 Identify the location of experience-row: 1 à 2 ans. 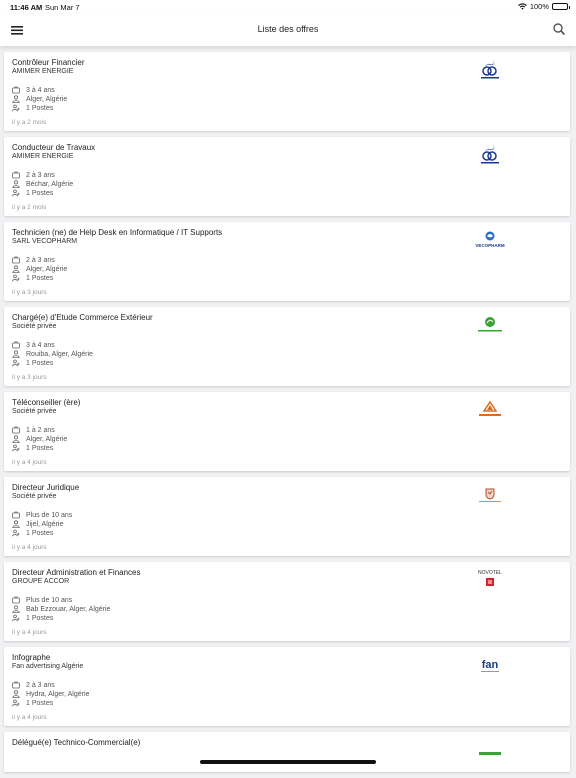
(33, 430).